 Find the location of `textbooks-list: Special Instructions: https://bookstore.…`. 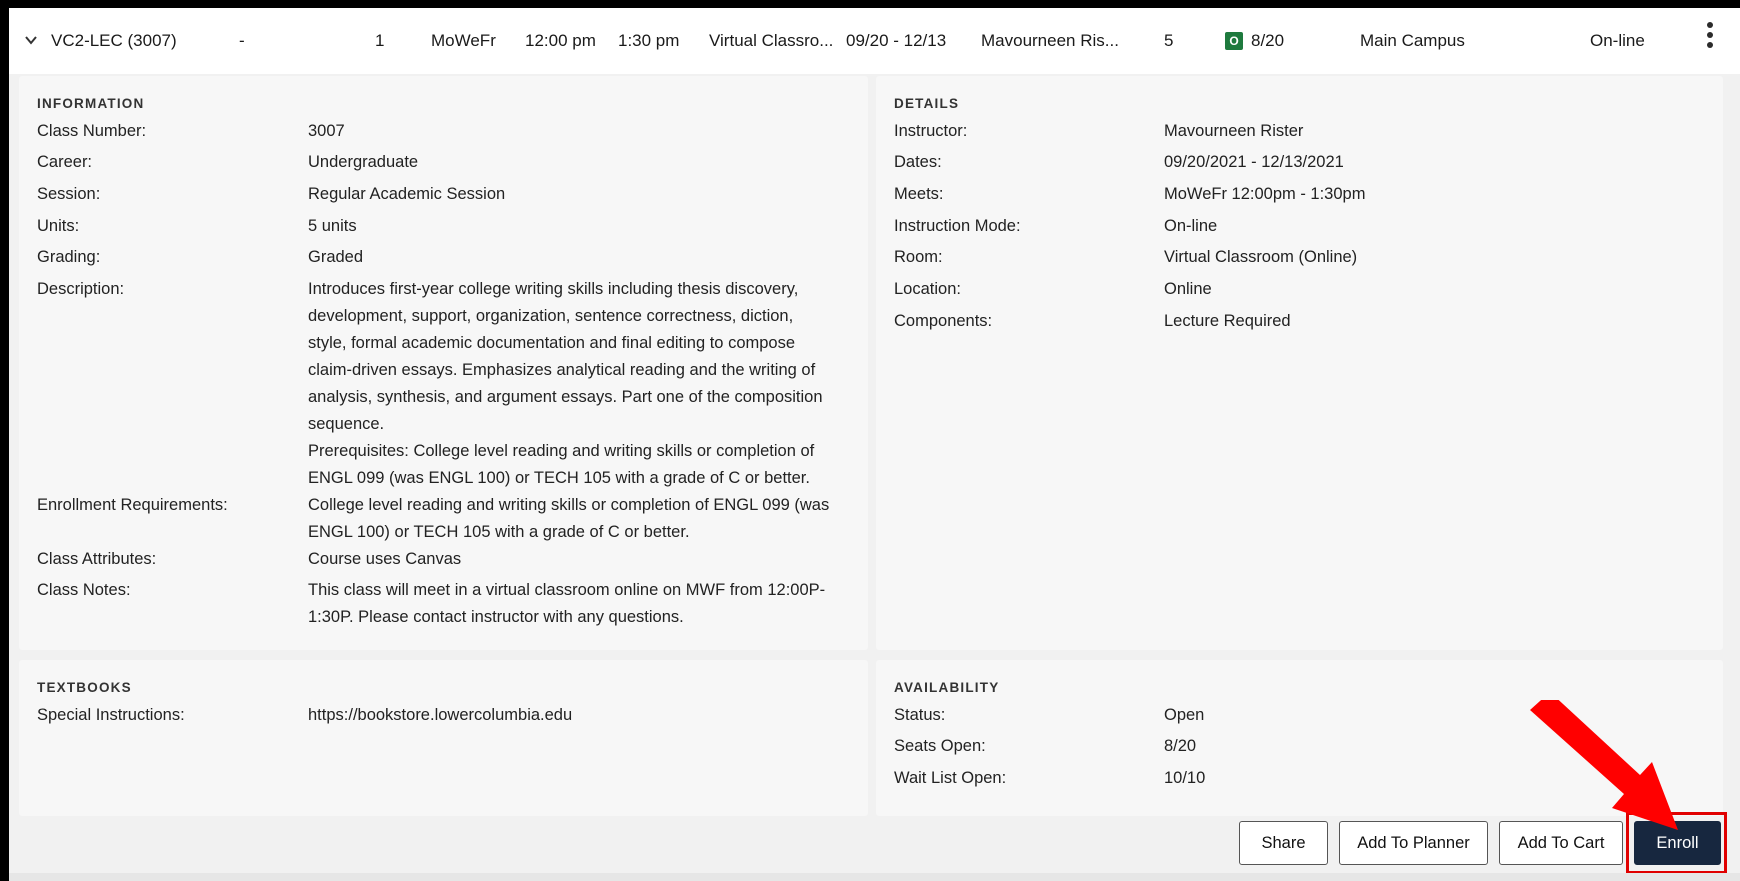

textbooks-list: Special Instructions: https://bookstore.… is located at coordinates (447, 717).